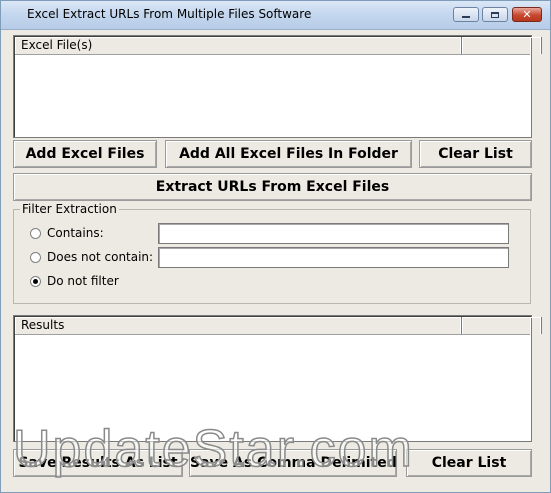 This screenshot has width=551, height=493. I want to click on contains-input, so click(333, 233).